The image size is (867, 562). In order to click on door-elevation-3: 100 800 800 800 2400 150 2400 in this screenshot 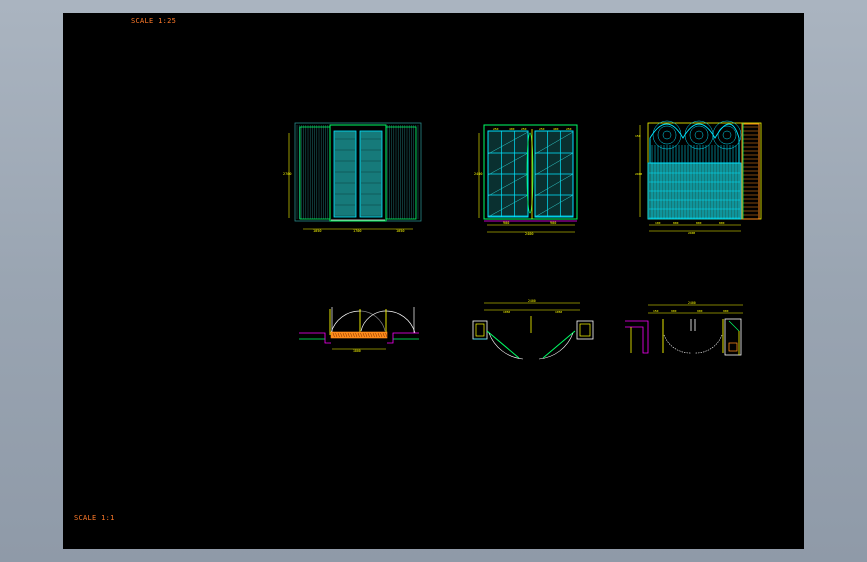, I will do `click(698, 177)`.